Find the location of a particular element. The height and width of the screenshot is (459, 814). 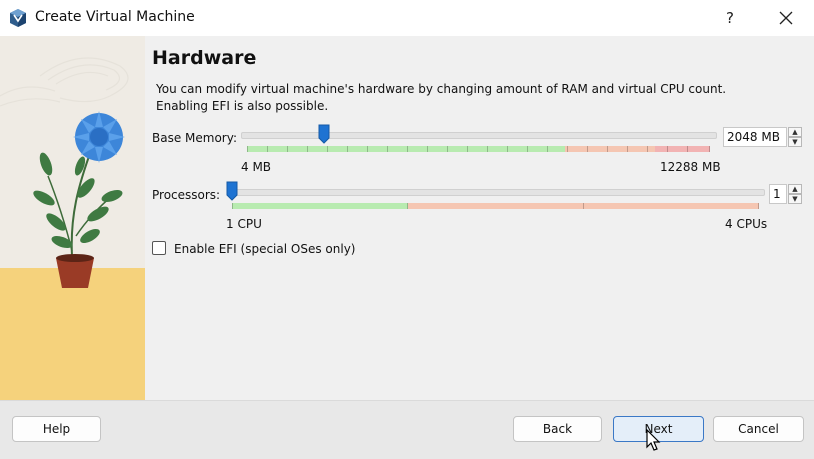

close-icon is located at coordinates (786, 18).